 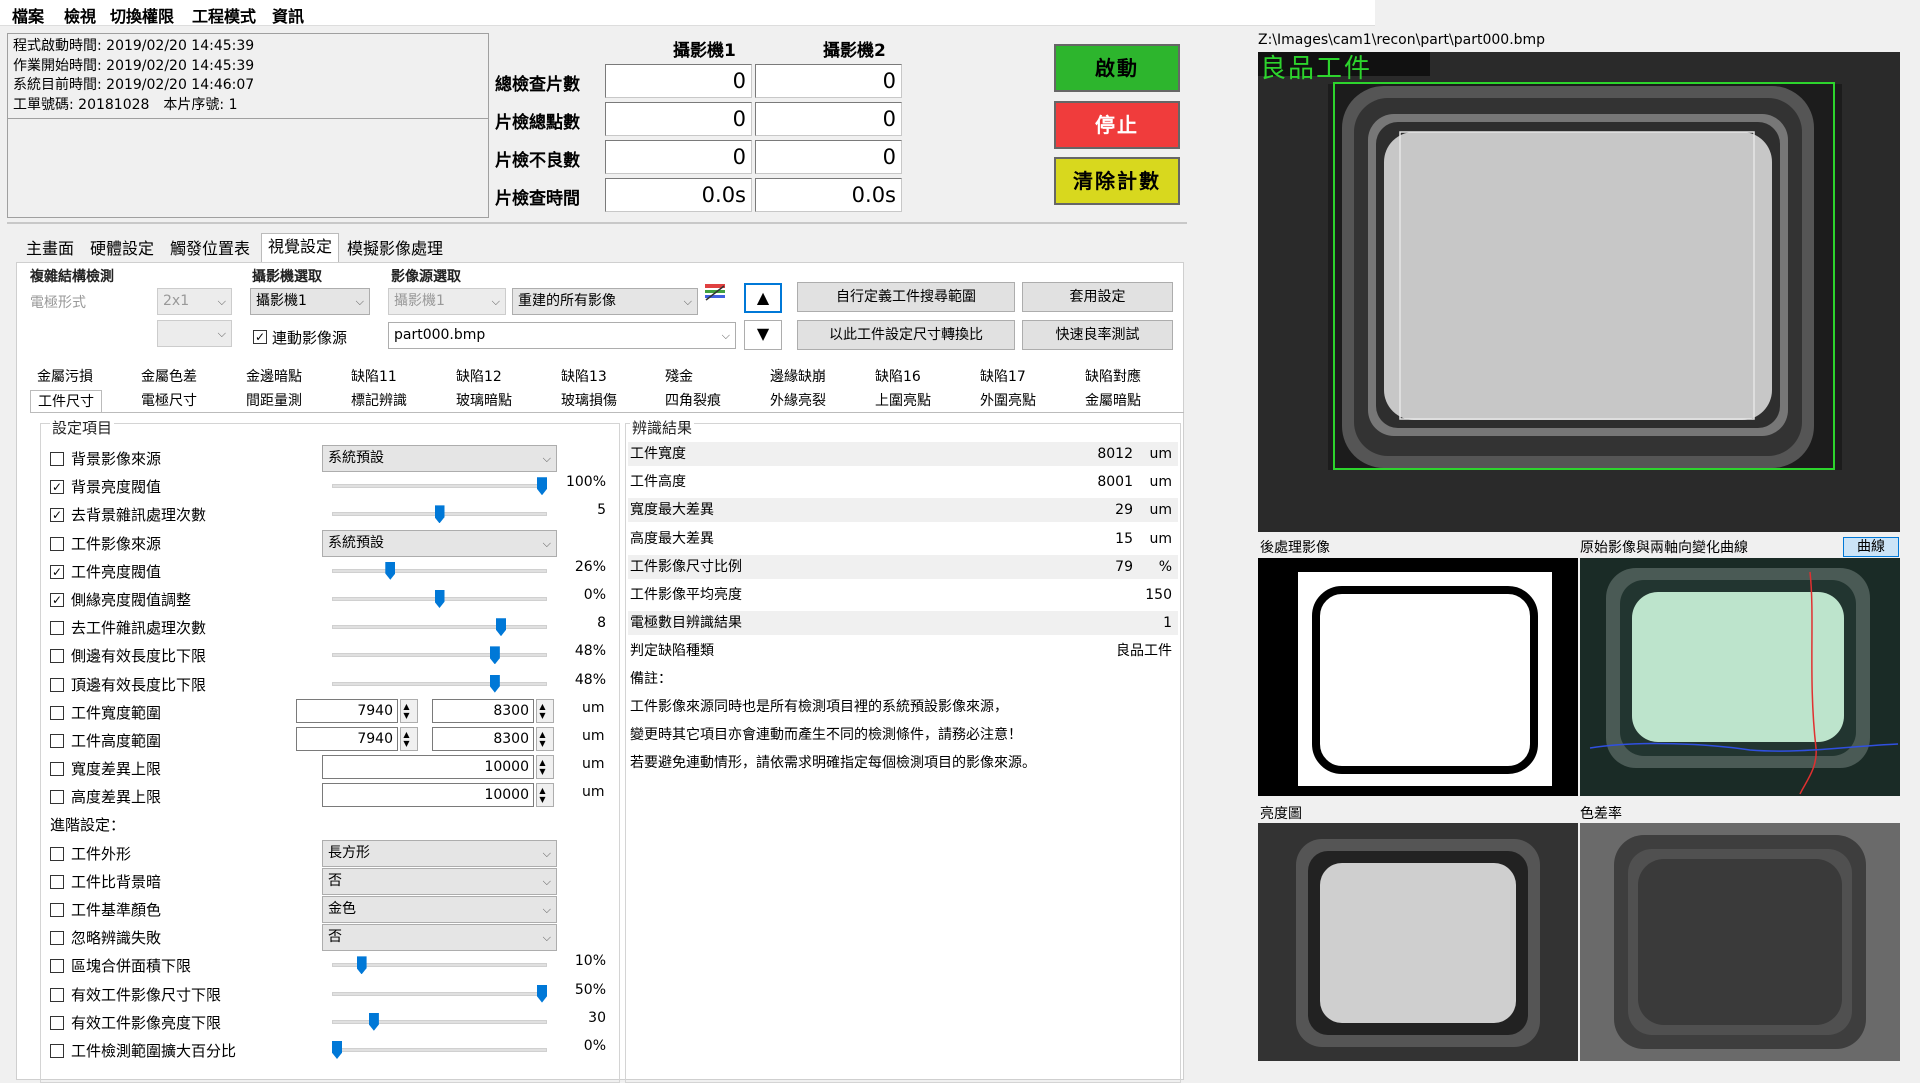 What do you see at coordinates (142, 15) in the screenshot?
I see `menu-switch-permission: 切換權限` at bounding box center [142, 15].